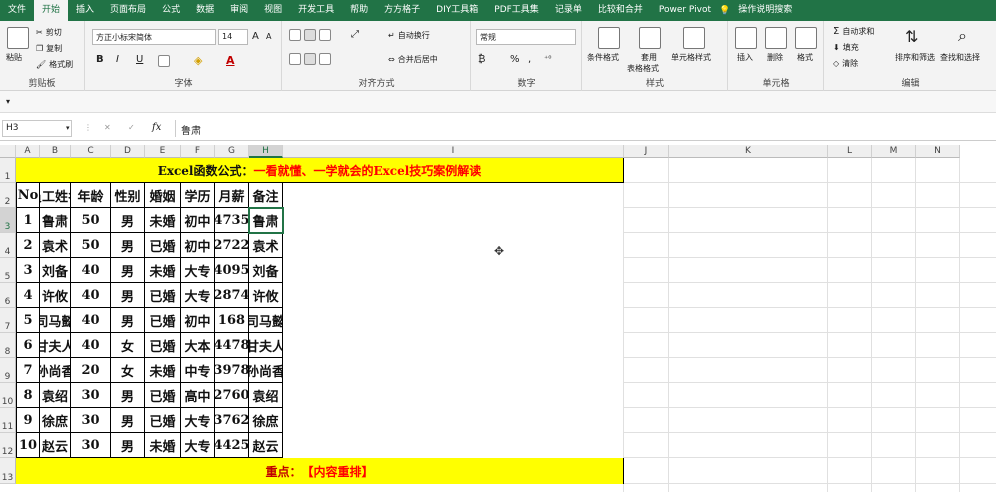 The image size is (996, 492). I want to click on tab-13: 记录单, so click(568, 10).